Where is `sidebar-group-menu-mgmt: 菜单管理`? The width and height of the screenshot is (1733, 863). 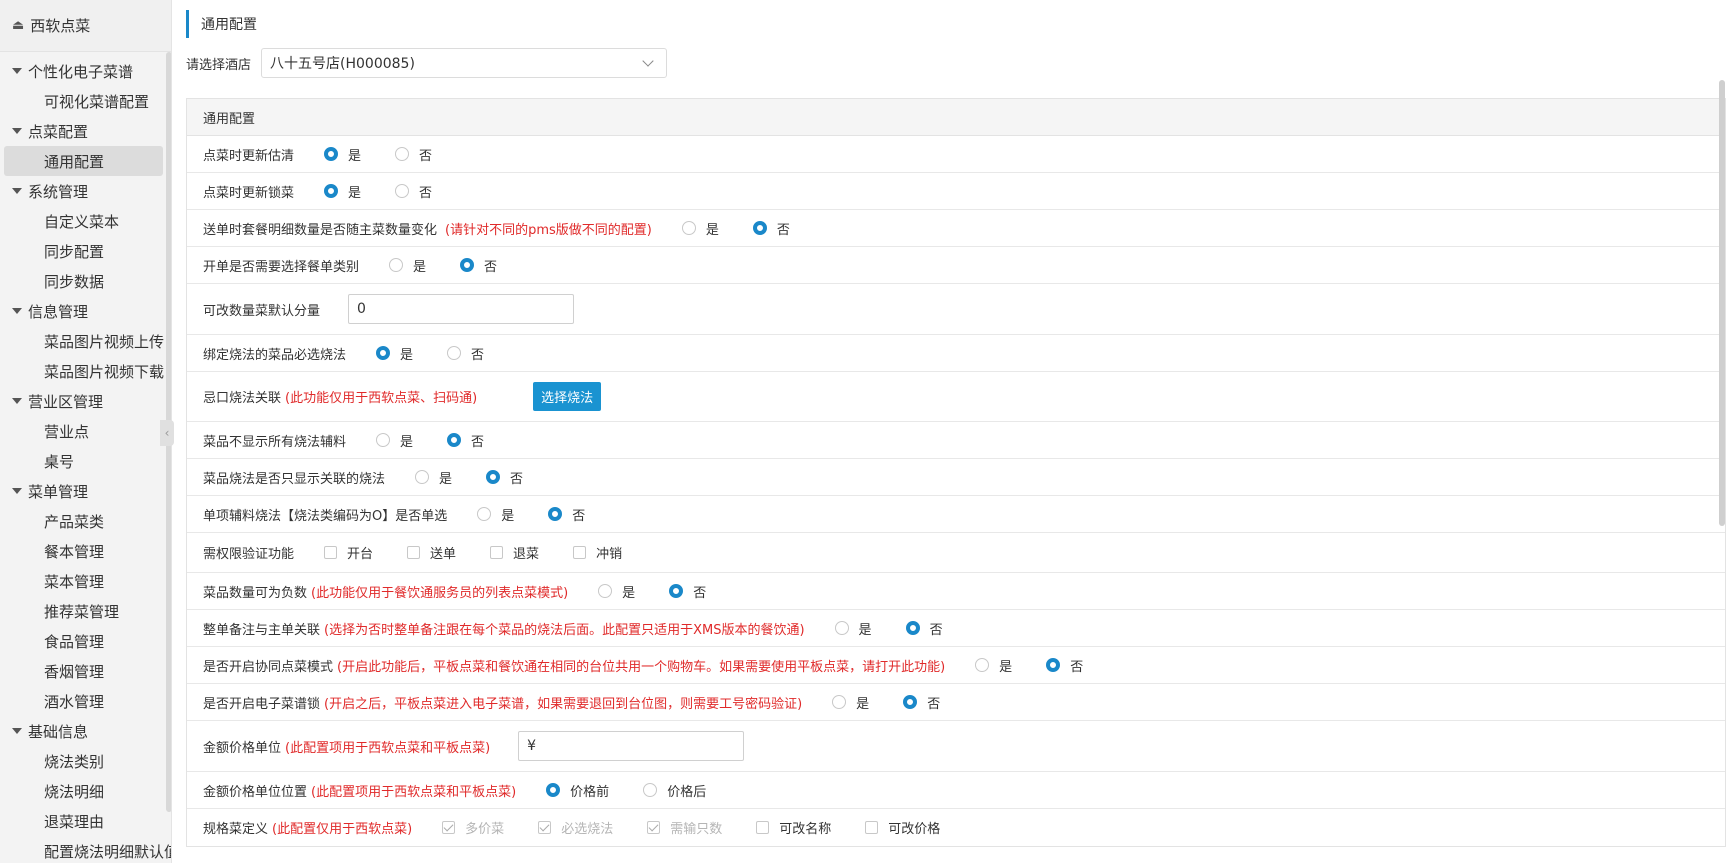
sidebar-group-menu-mgmt: 菜单管理 is located at coordinates (85, 491).